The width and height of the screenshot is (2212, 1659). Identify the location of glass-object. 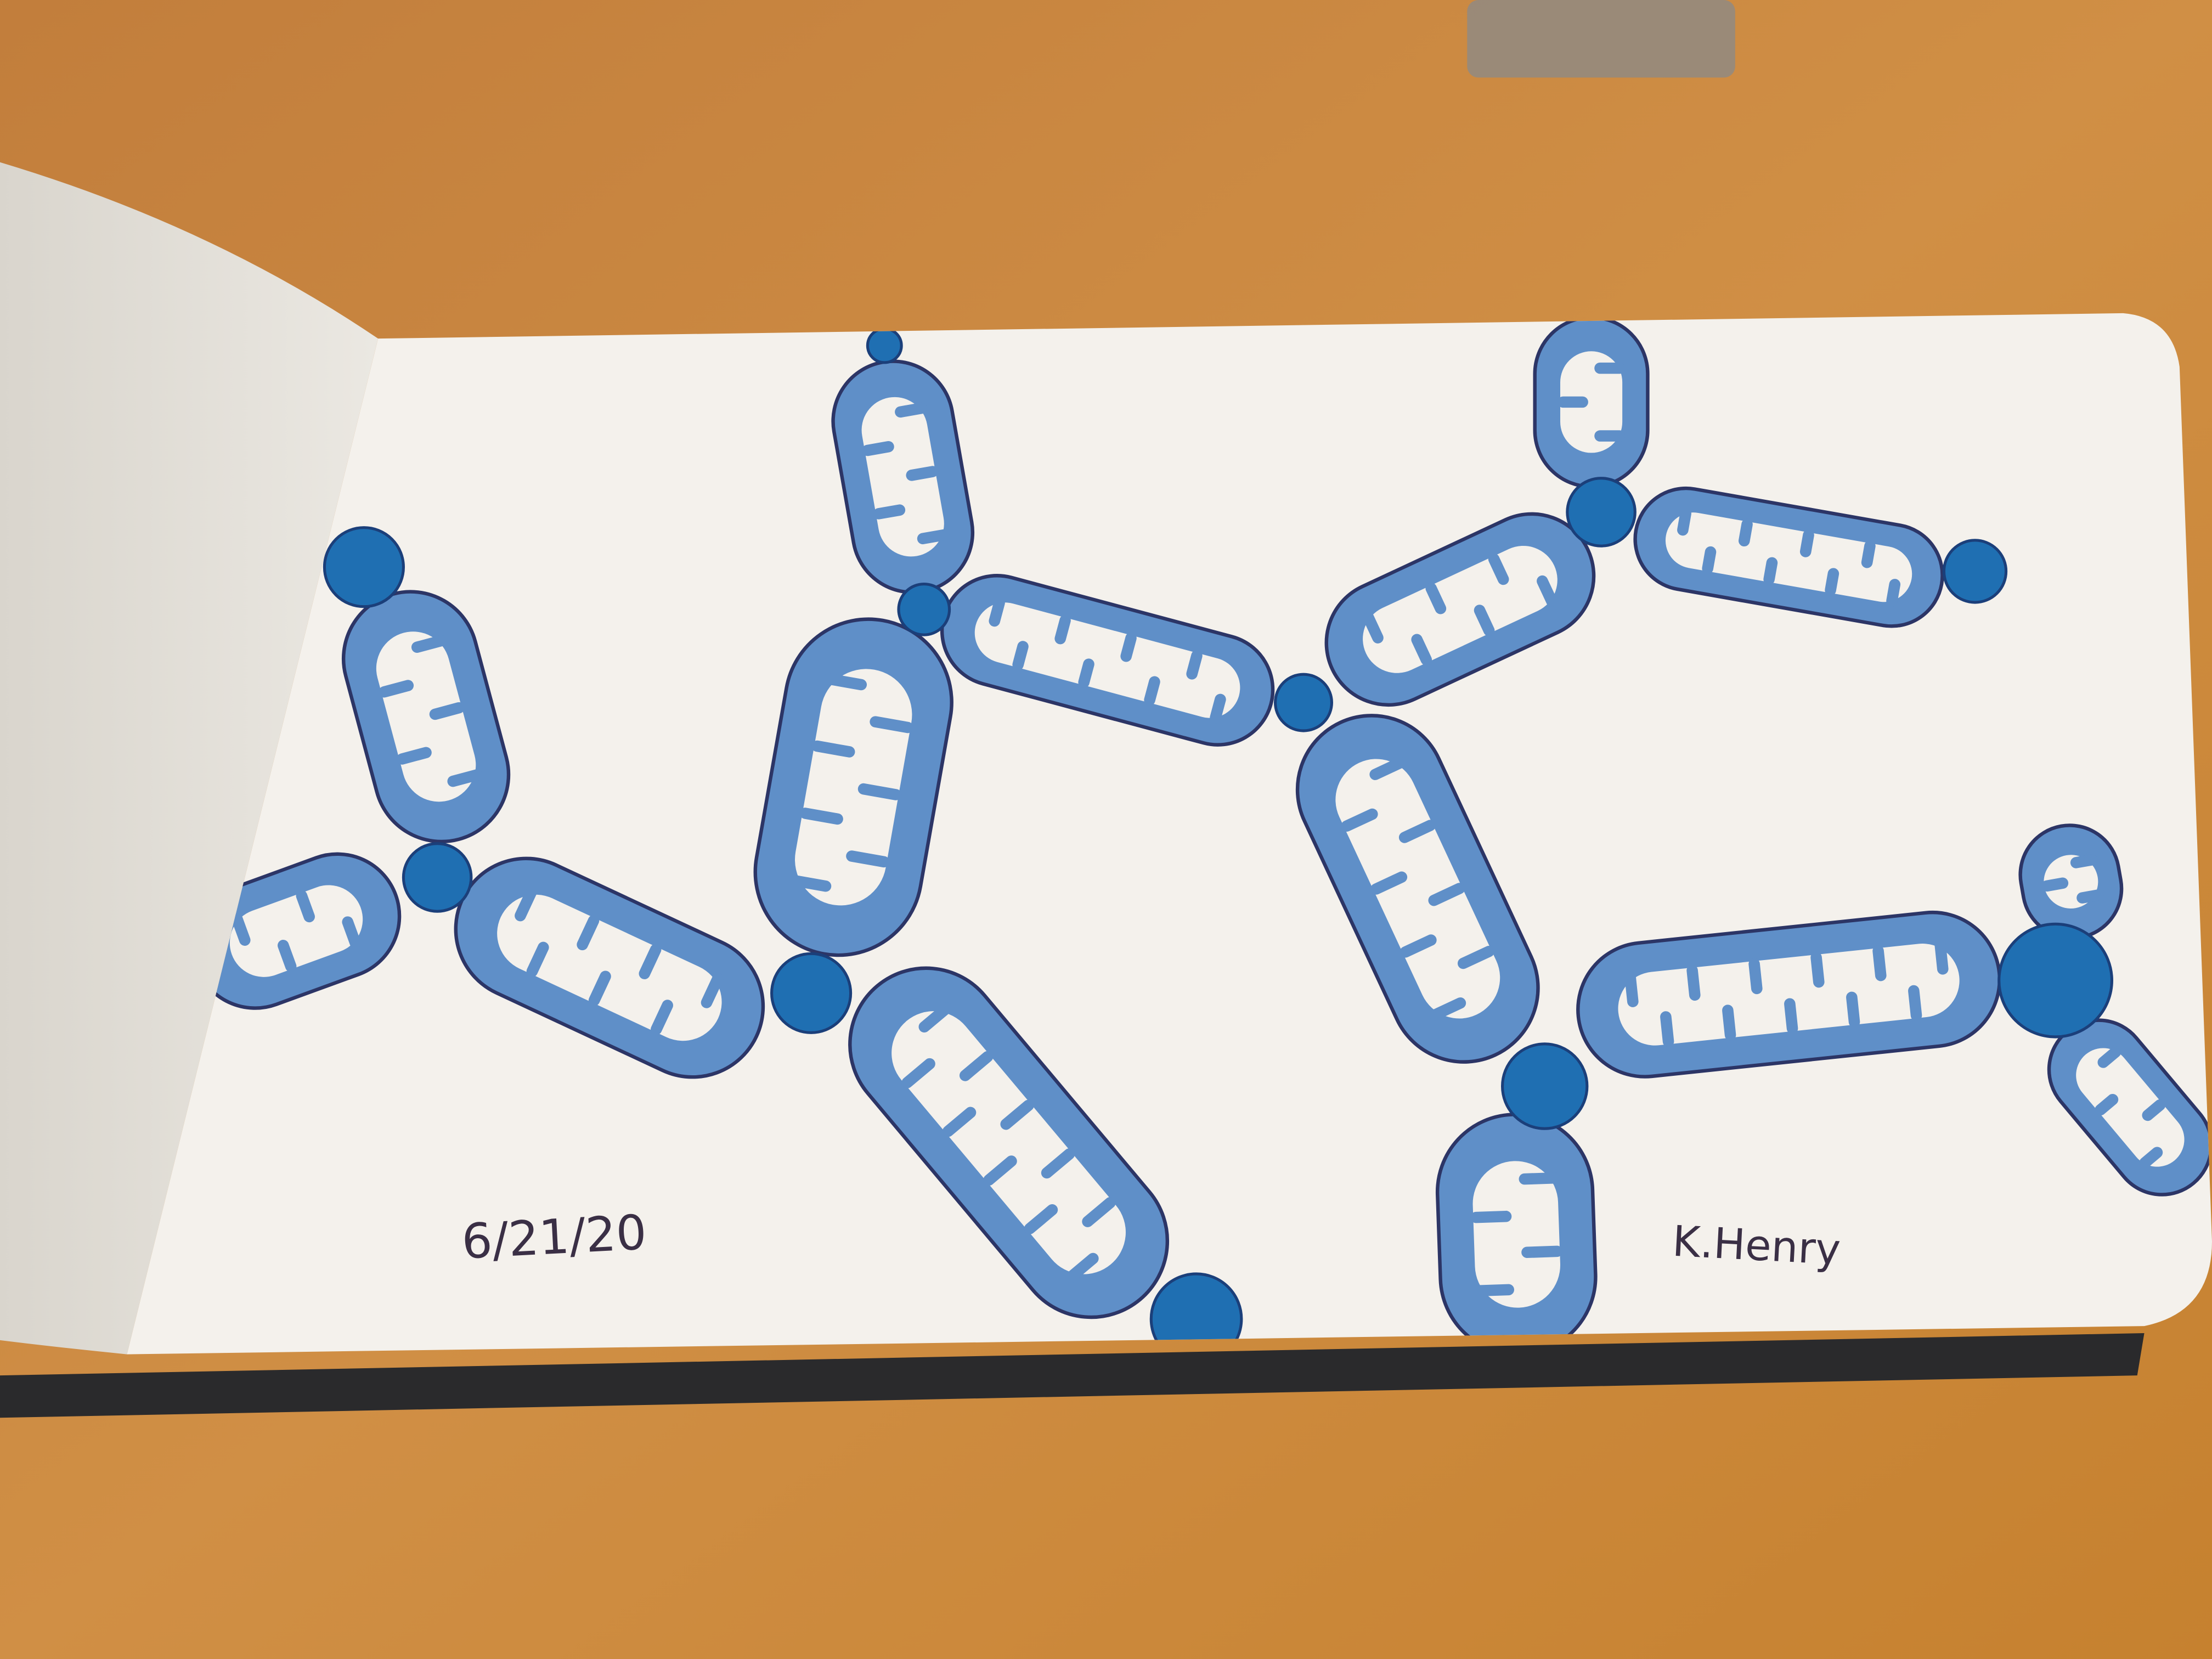
(1601, 39).